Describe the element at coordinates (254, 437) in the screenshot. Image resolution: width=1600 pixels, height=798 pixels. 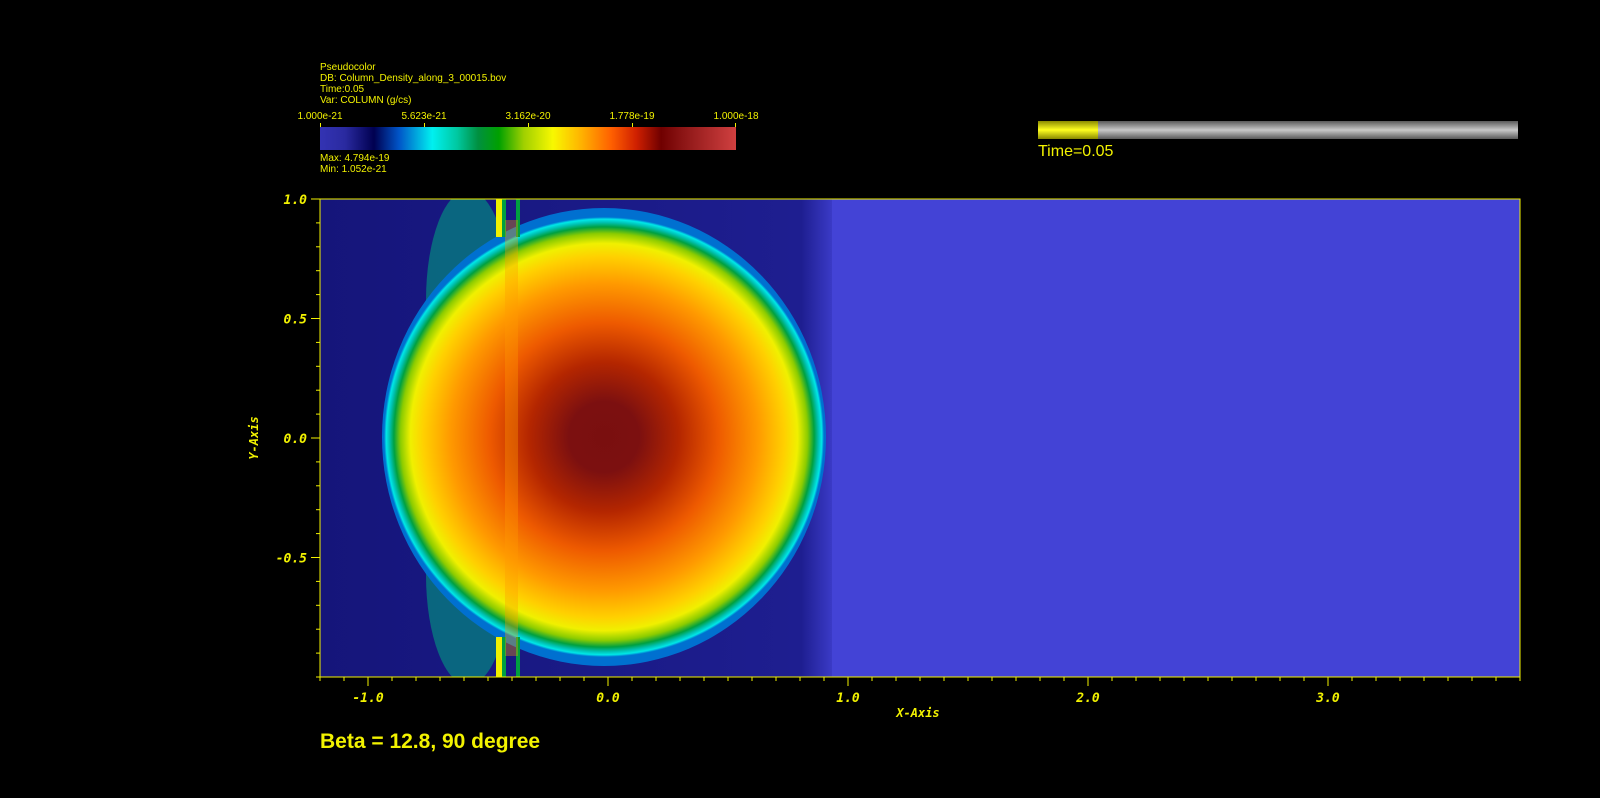
I see `y-axis-title: Y-Axis` at that location.